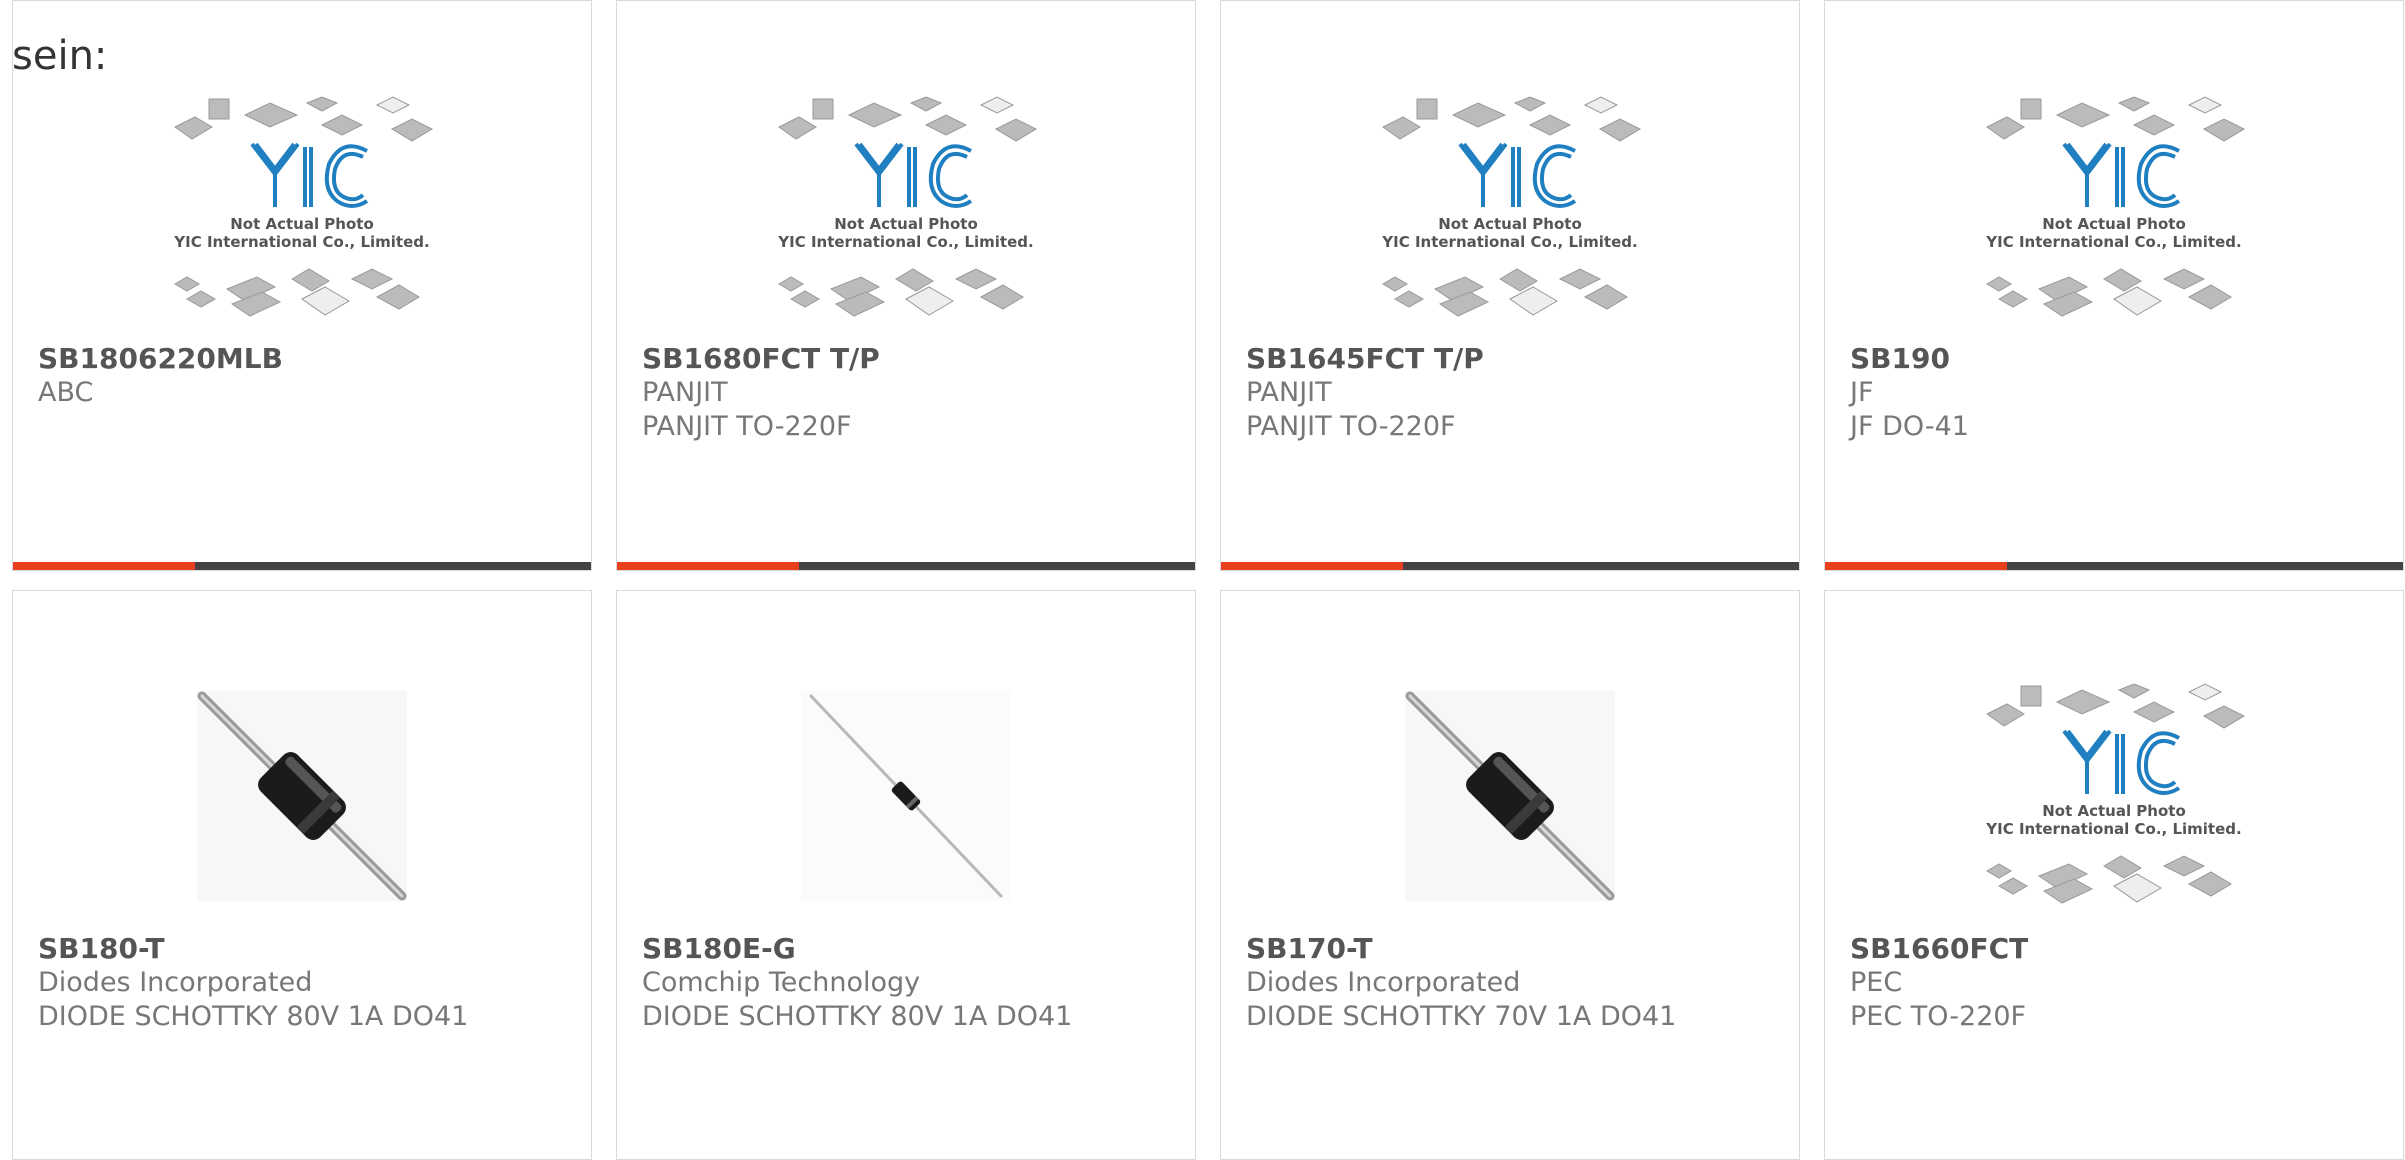 Image resolution: width=2405 pixels, height=1160 pixels. I want to click on part-number: SB1806220MLB, so click(160, 359).